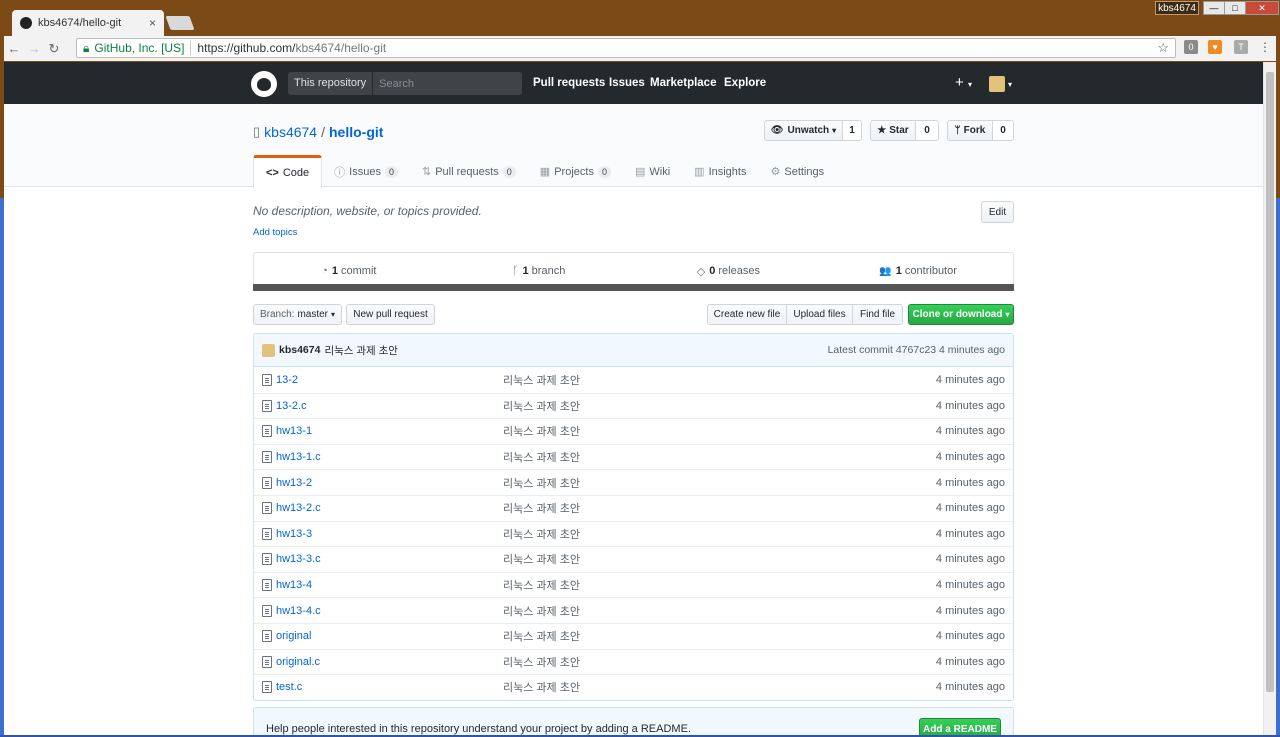  What do you see at coordinates (927, 130) in the screenshot?
I see `star-count: 0` at bounding box center [927, 130].